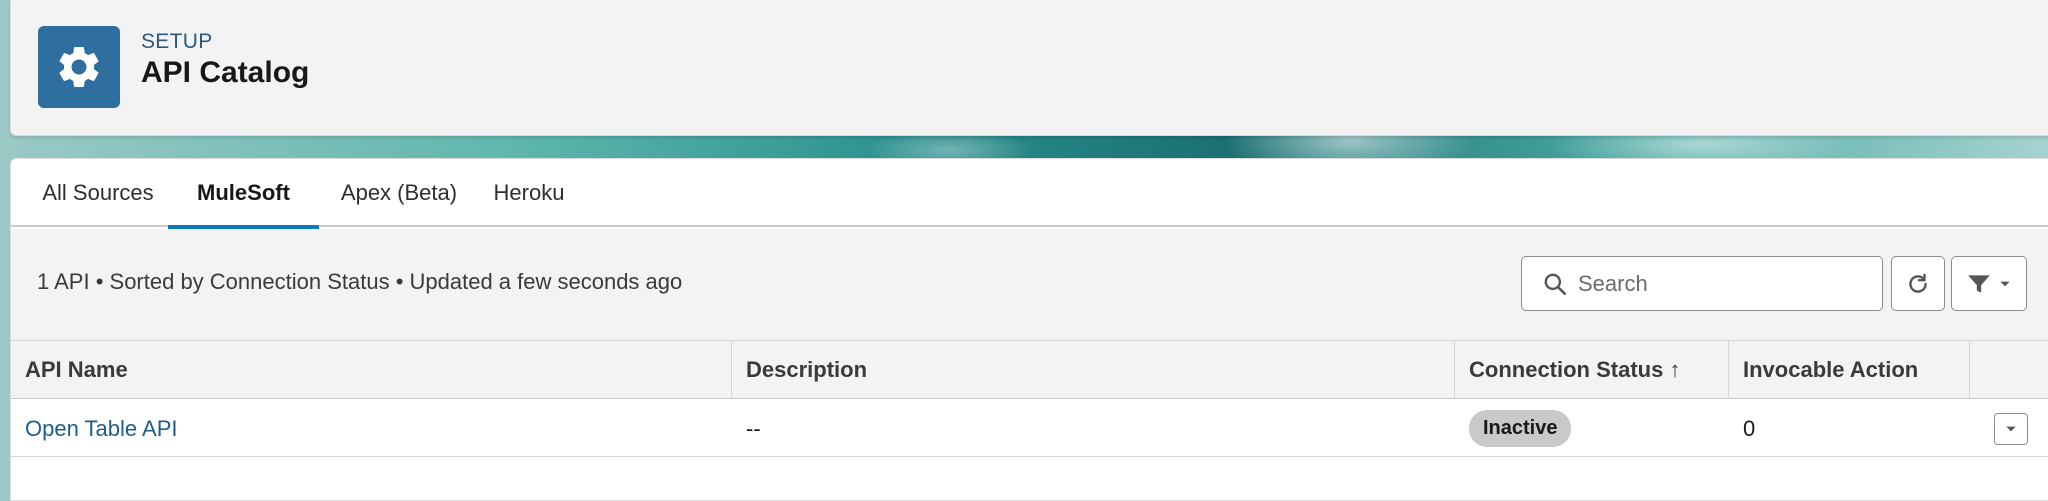 The image size is (2048, 501). Describe the element at coordinates (177, 41) in the screenshot. I see `header-eyebrow: SETUP` at that location.